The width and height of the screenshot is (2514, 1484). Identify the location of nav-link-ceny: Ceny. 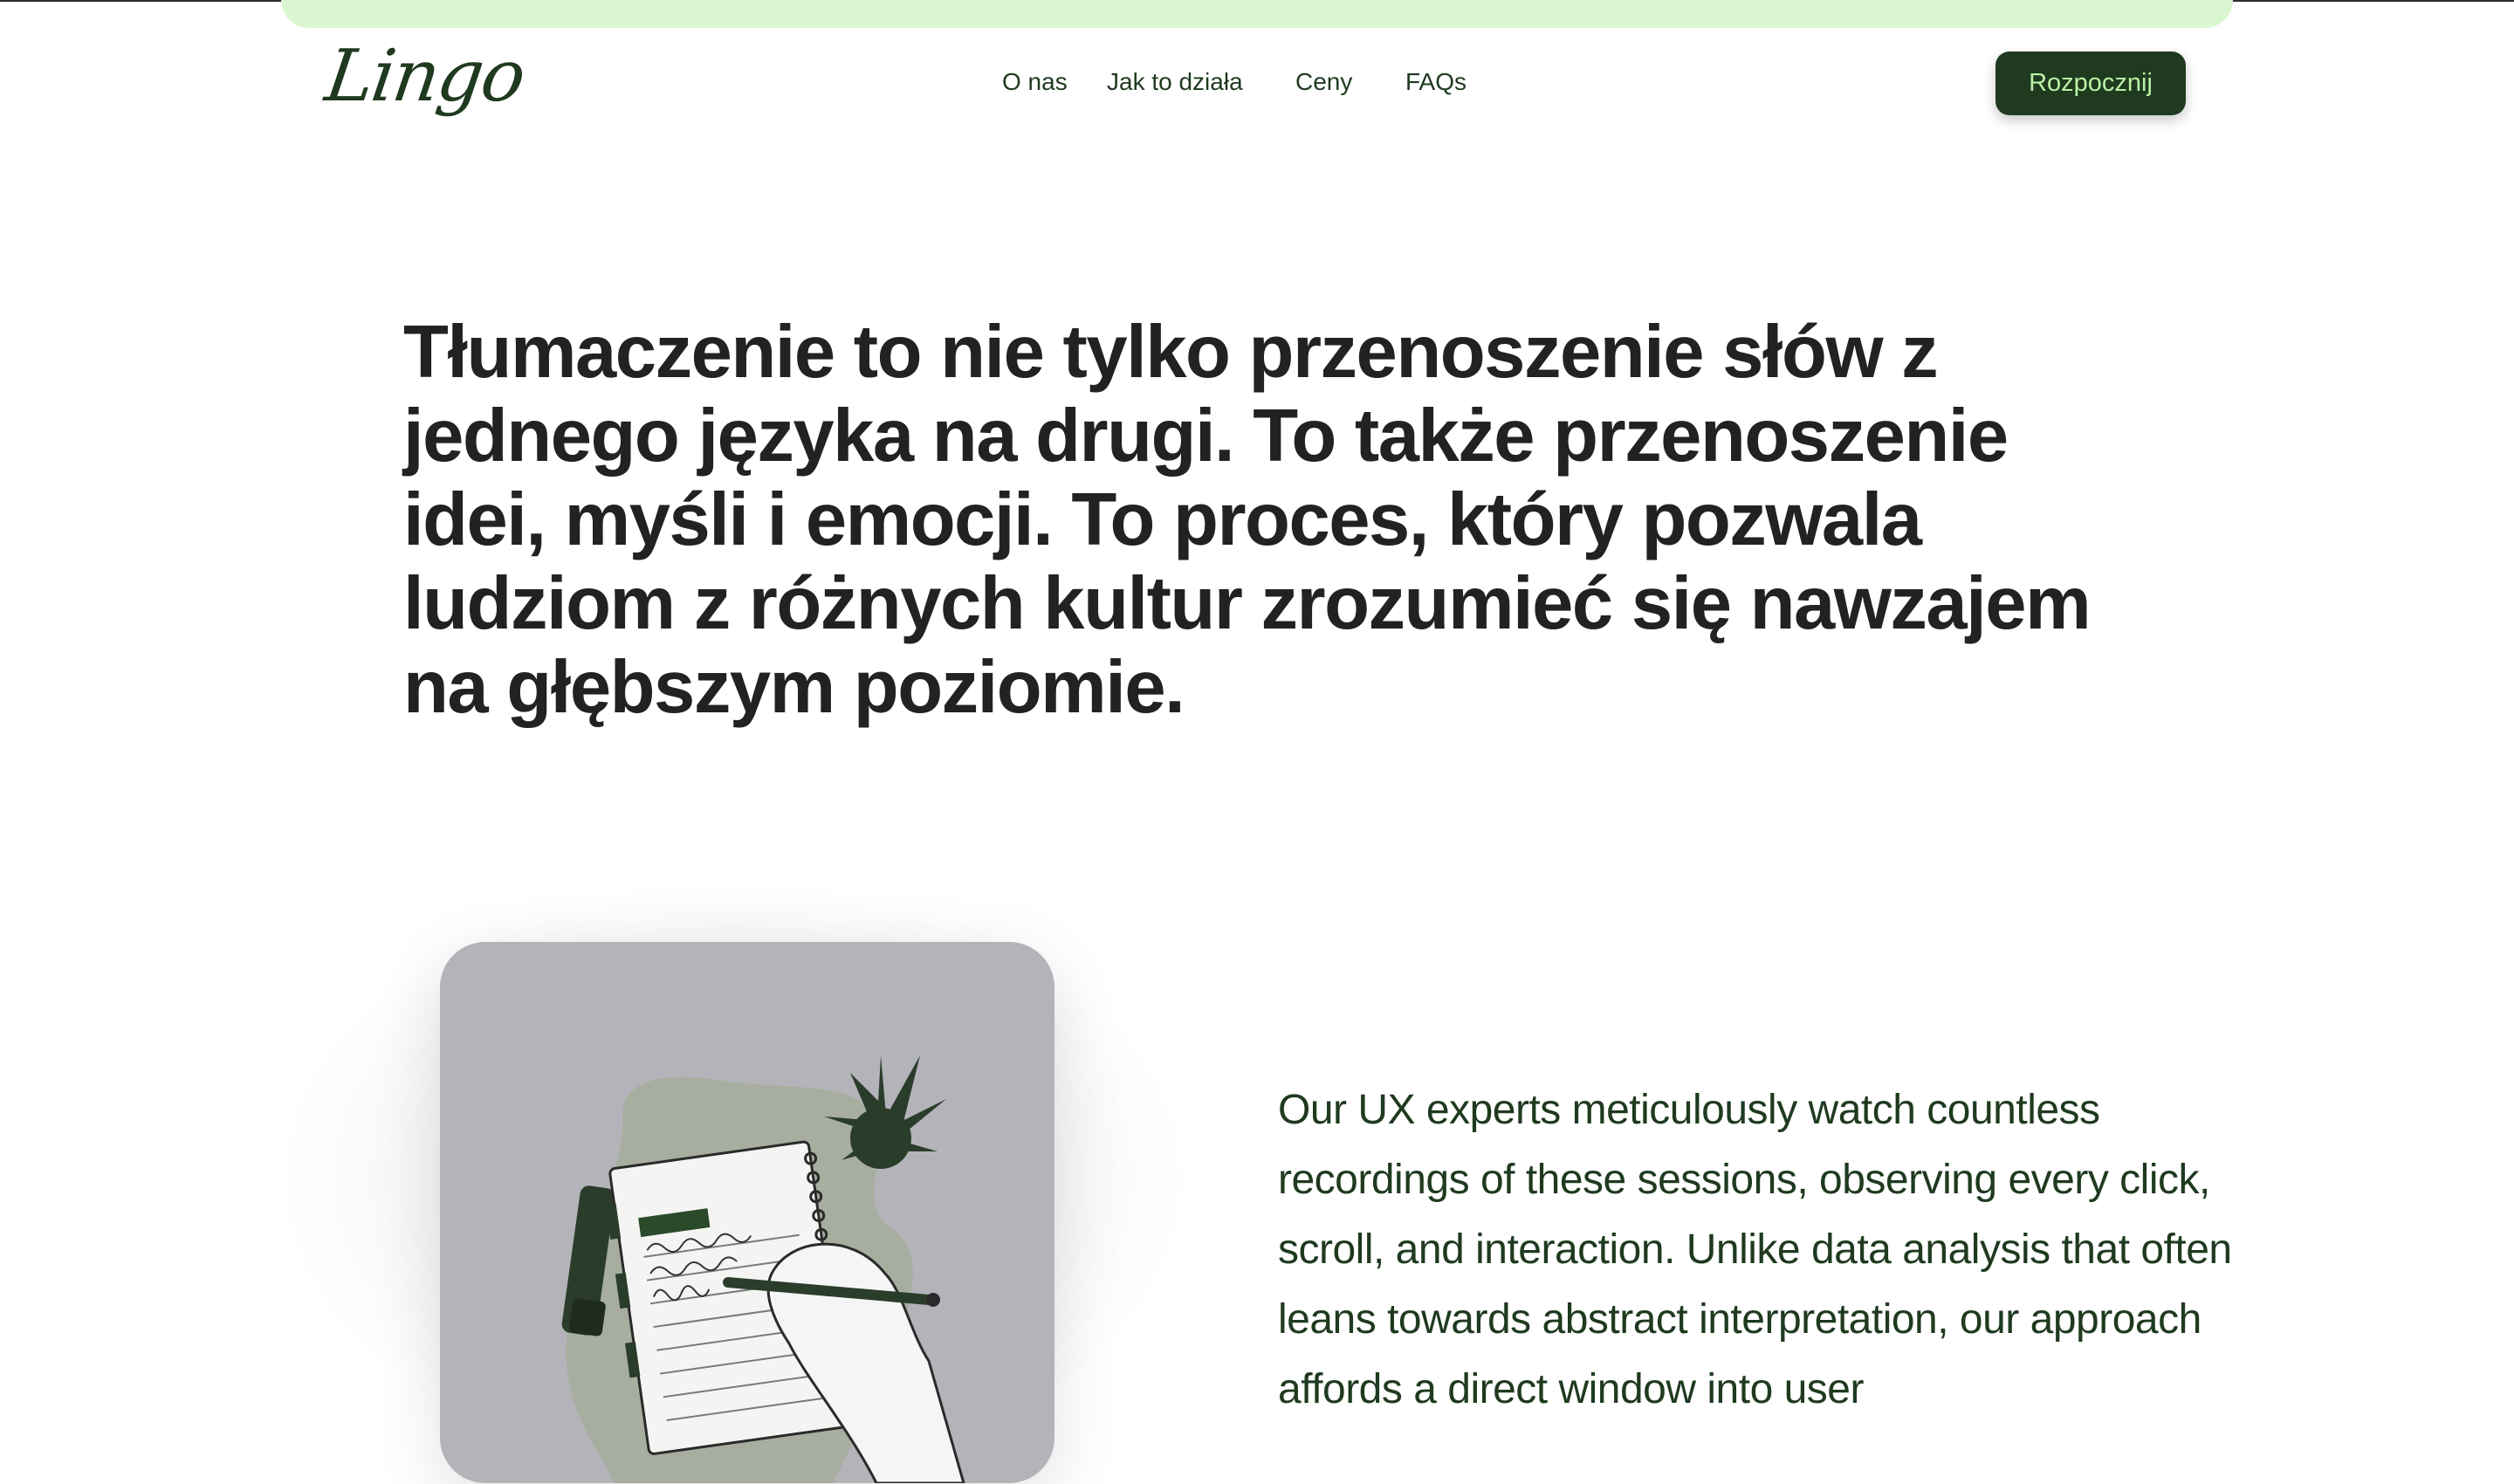
(1323, 82).